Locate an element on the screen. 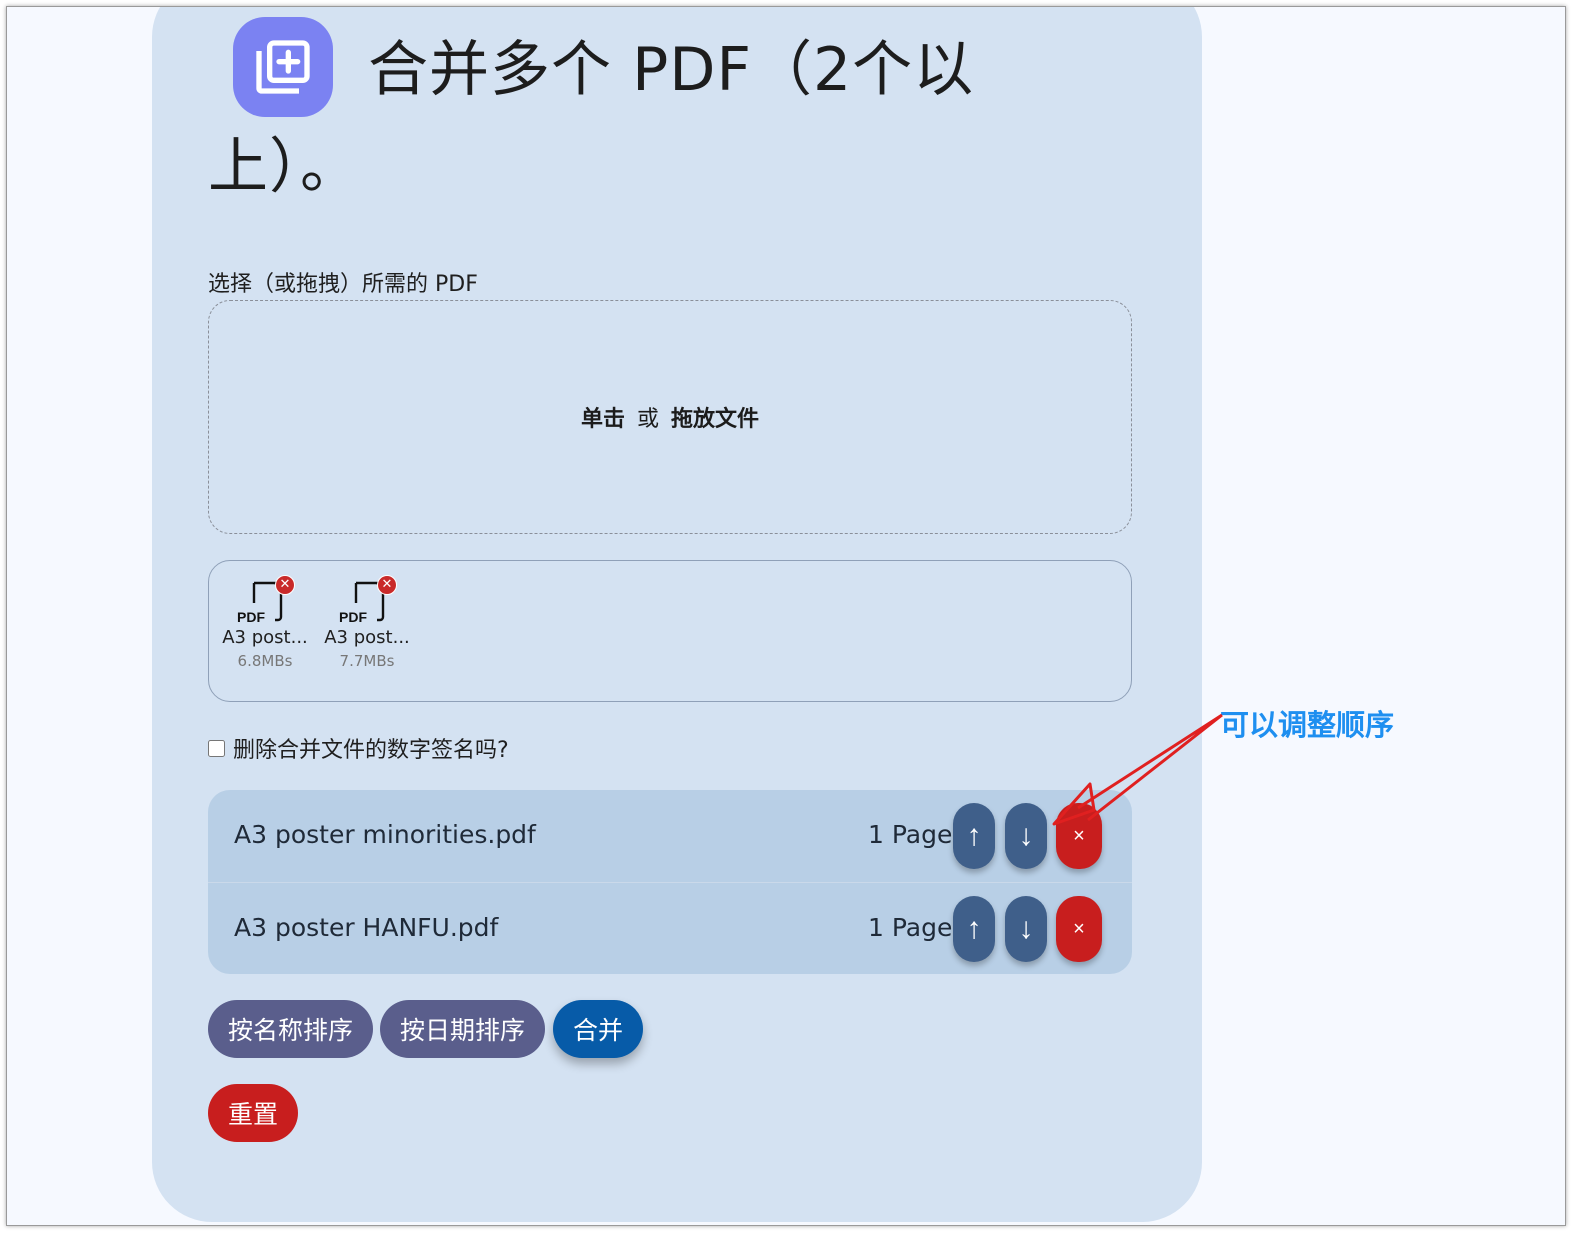 Image resolution: width=1574 pixels, height=1235 pixels. dropzone-drag-text: 拖放文件 is located at coordinates (715, 419).